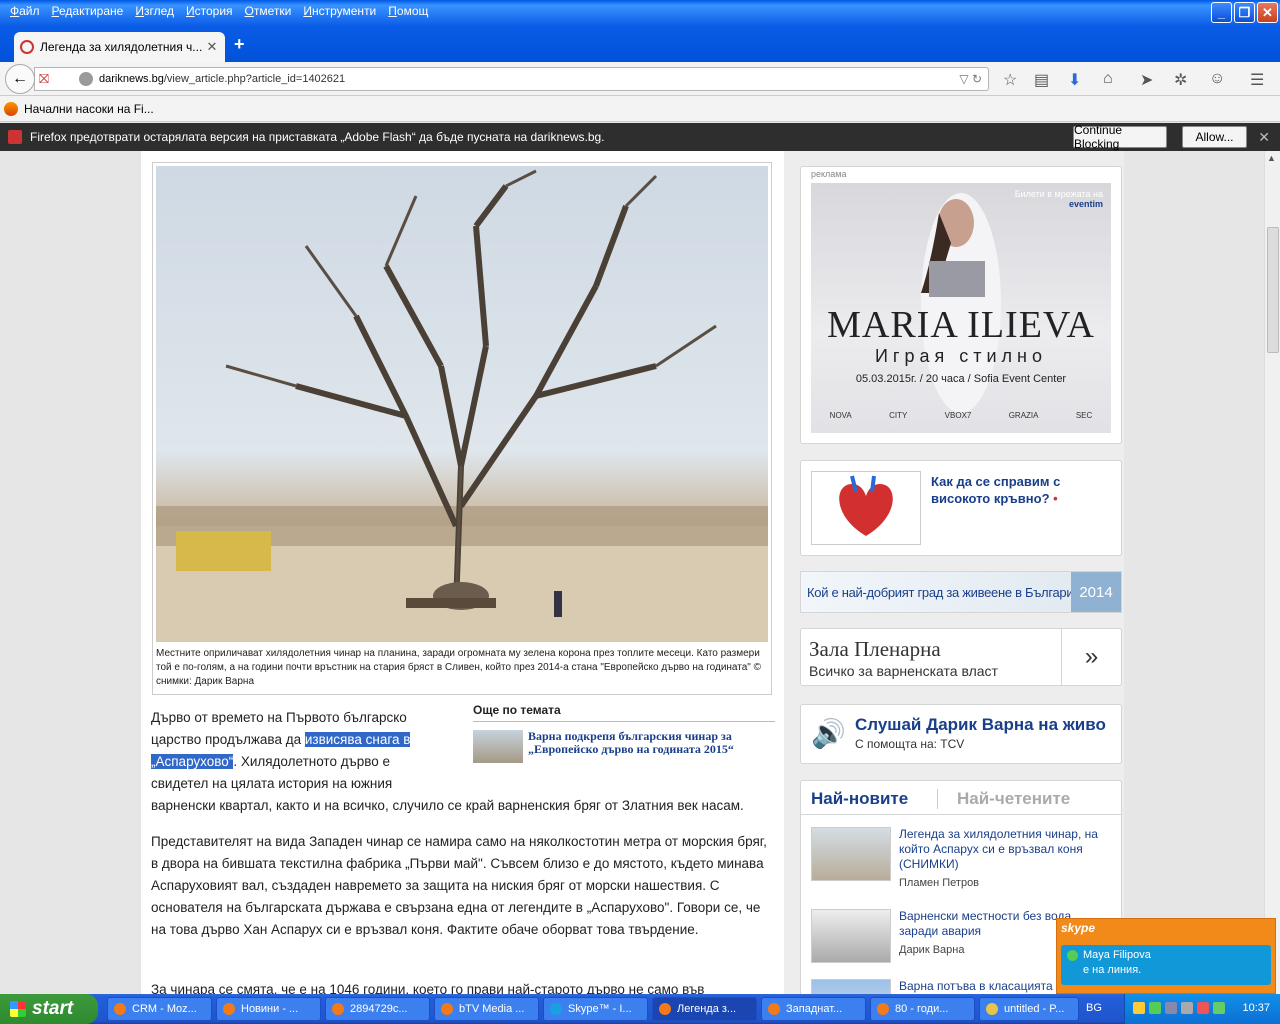 The image size is (1280, 1024). I want to click on menu-bookmarks: Отметки, so click(268, 11).